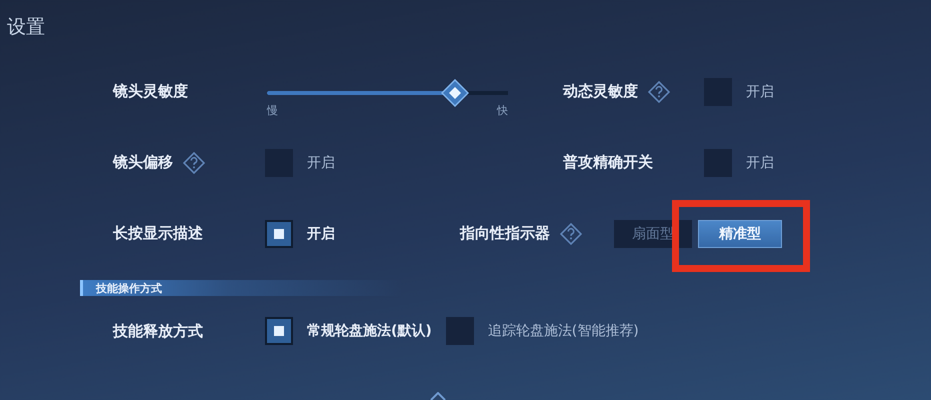 This screenshot has width=931, height=400. What do you see at coordinates (272, 110) in the screenshot?
I see `slider-min-label: 慢` at bounding box center [272, 110].